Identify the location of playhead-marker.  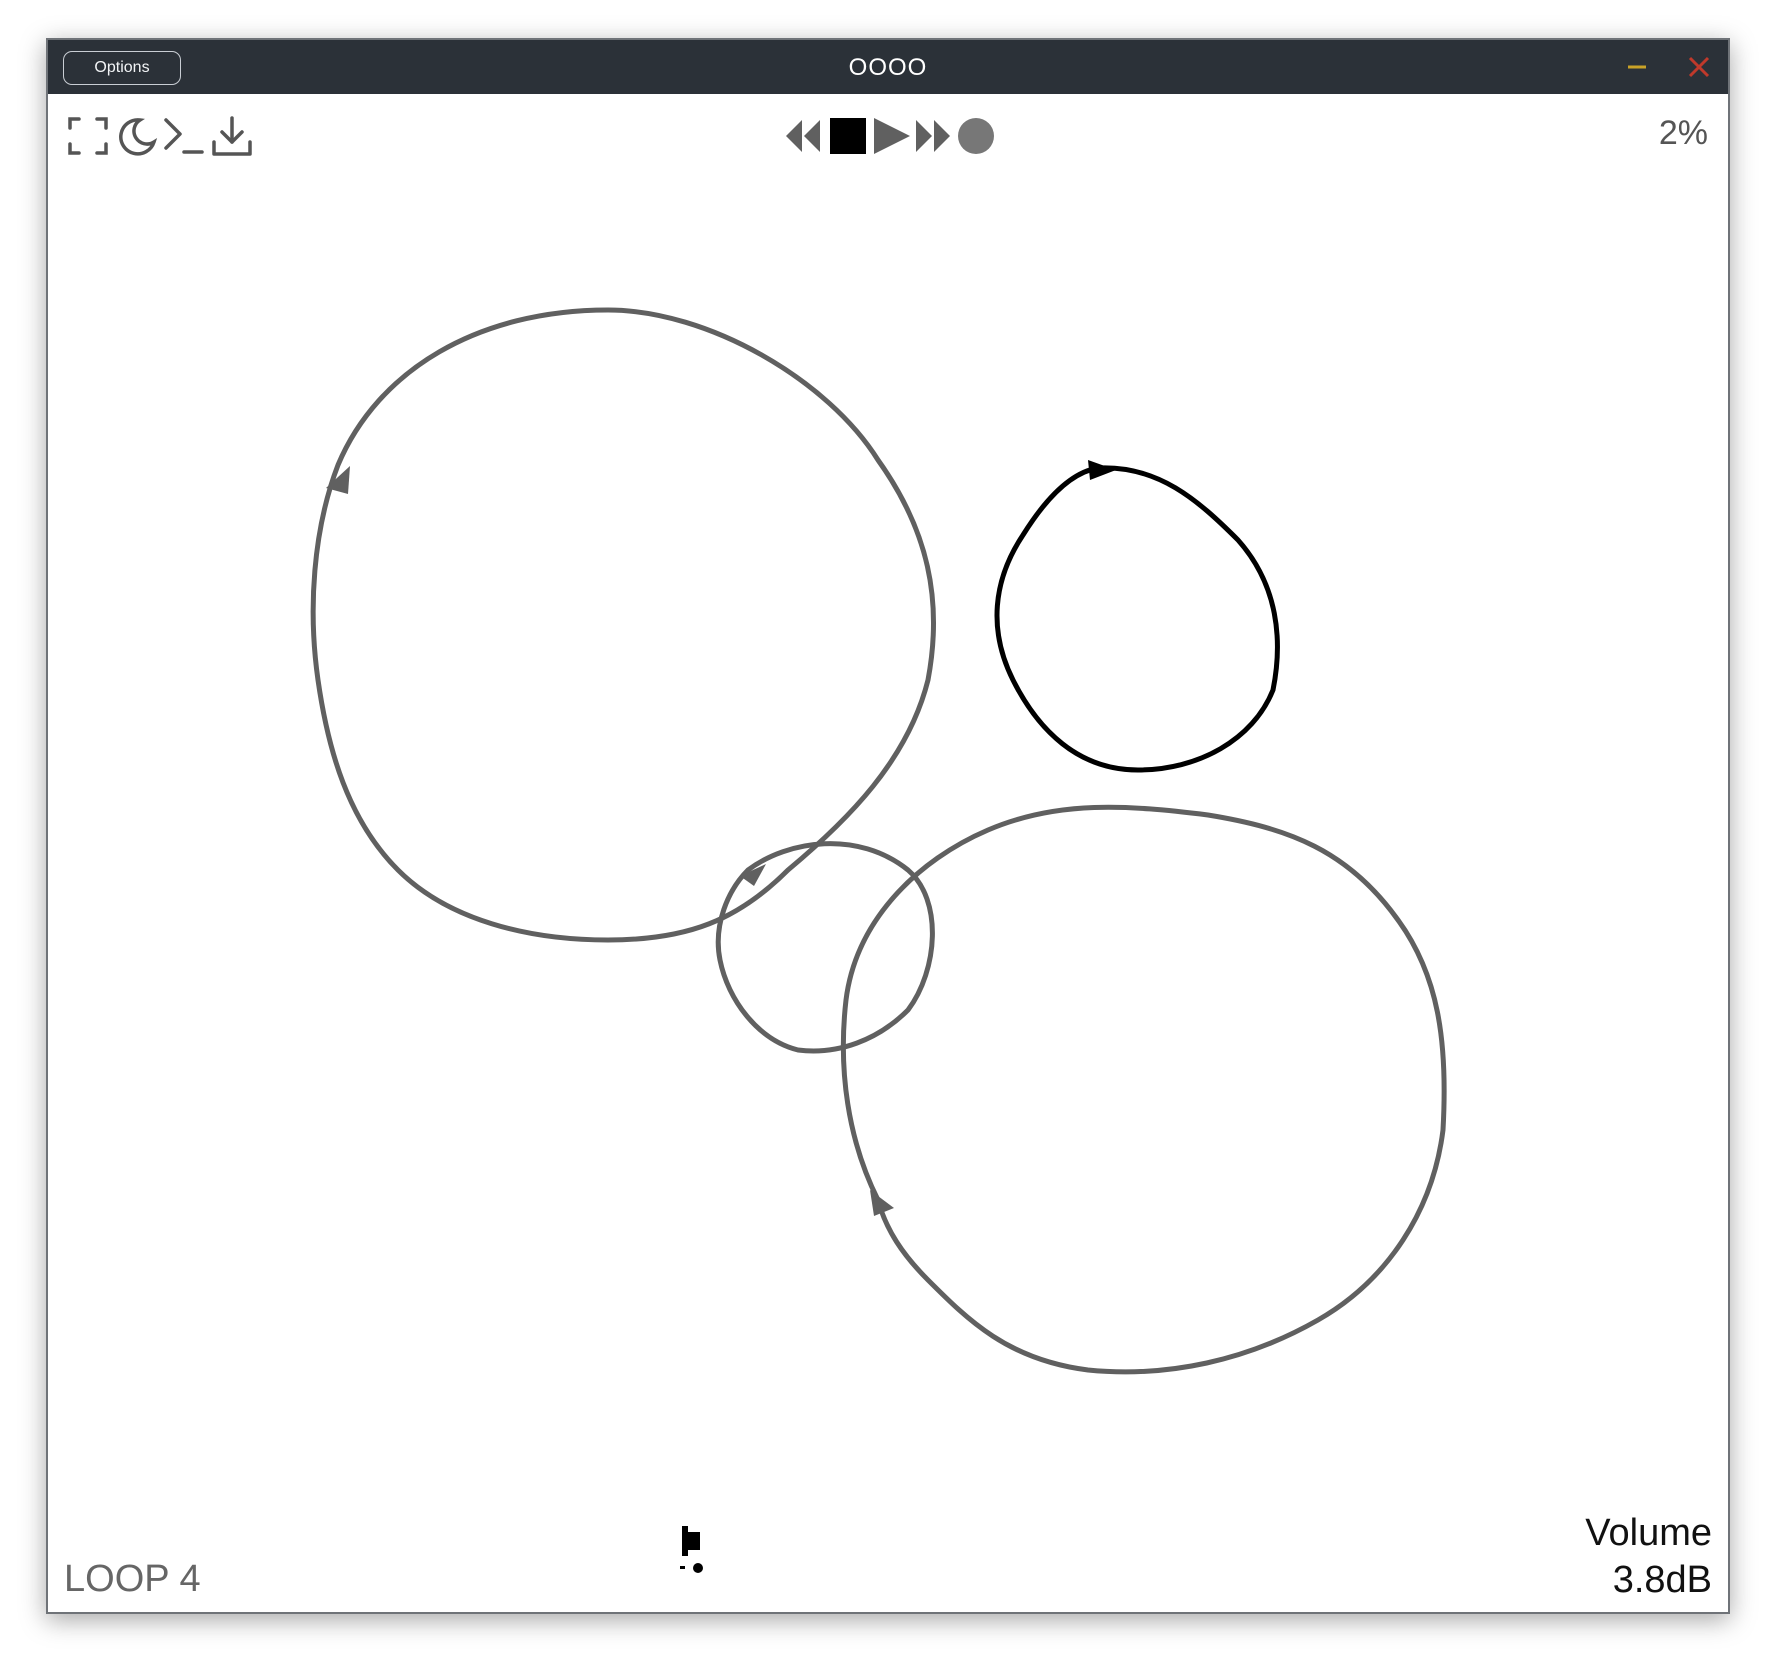
(691, 1549).